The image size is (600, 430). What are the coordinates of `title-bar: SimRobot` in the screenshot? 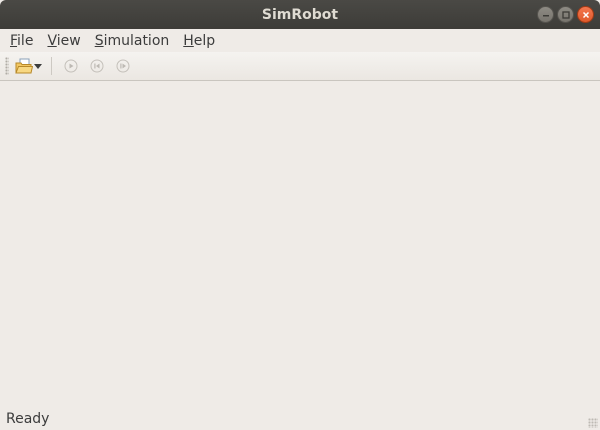 It's located at (300, 14).